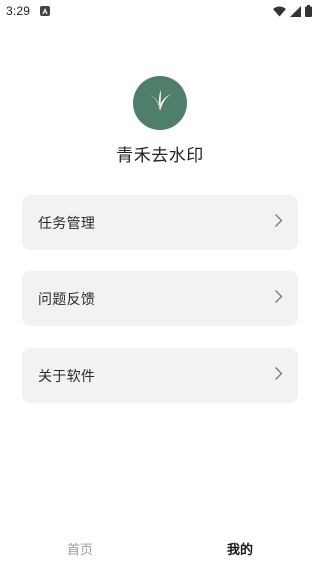  What do you see at coordinates (160, 11) in the screenshot?
I see `status-bar: 3:29` at bounding box center [160, 11].